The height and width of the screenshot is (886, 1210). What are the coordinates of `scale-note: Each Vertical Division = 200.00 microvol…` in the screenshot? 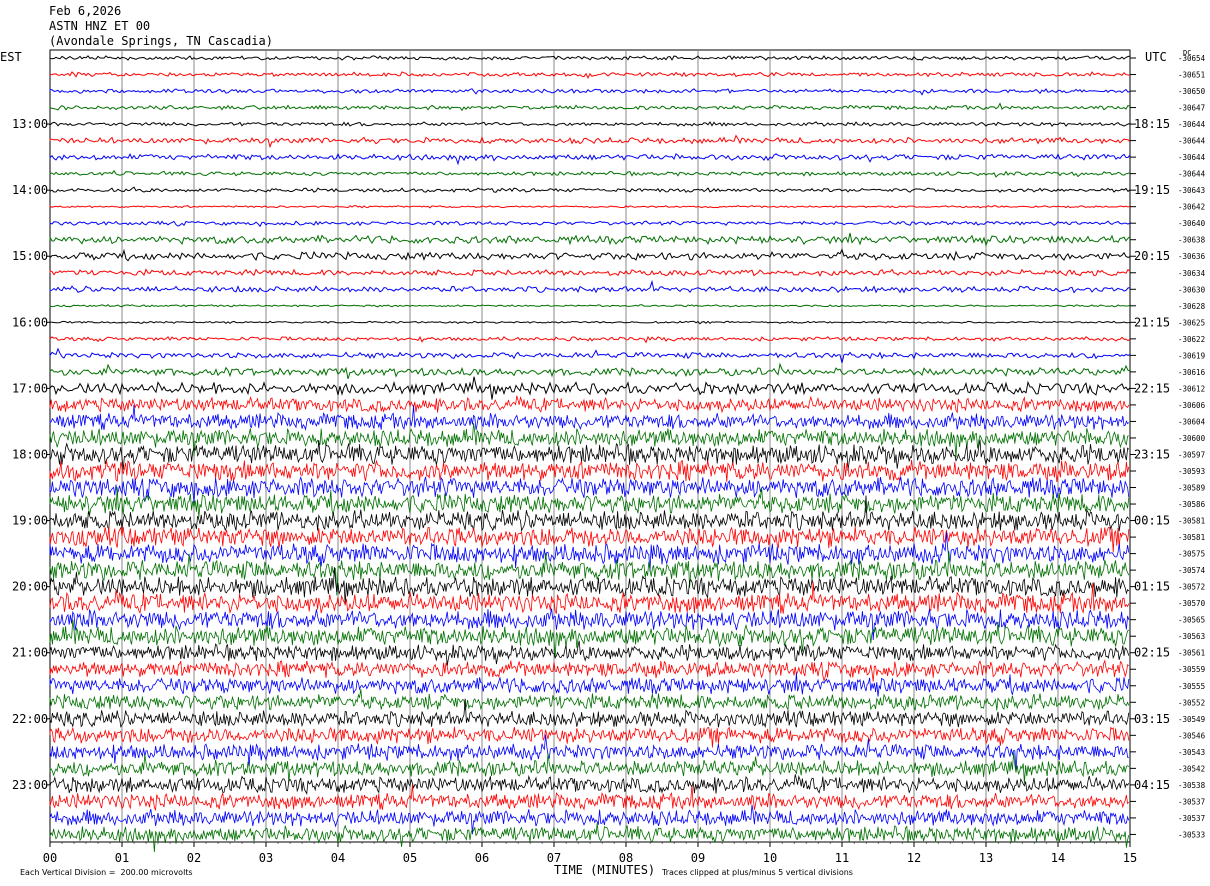 It's located at (106, 872).